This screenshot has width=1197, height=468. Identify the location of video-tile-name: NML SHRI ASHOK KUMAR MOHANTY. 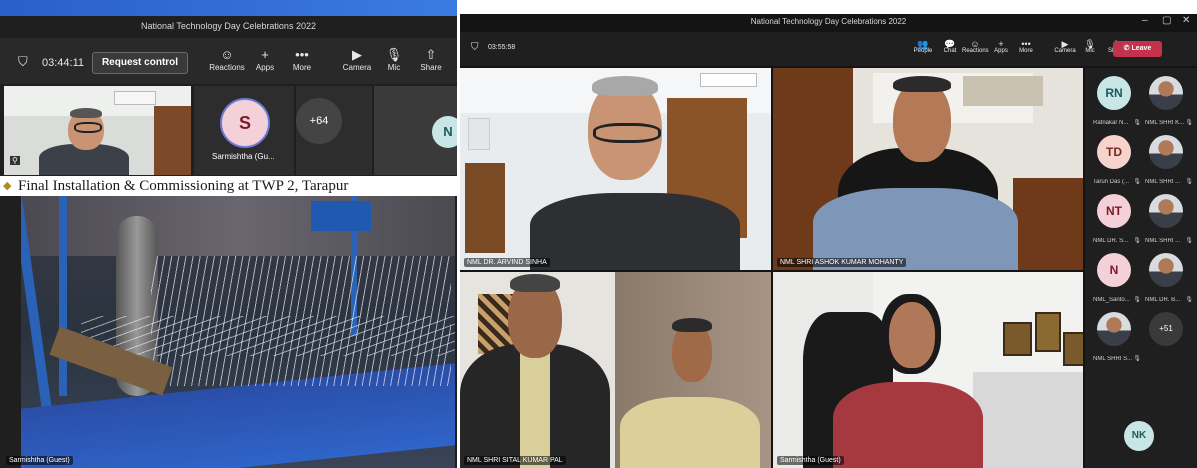
(842, 262).